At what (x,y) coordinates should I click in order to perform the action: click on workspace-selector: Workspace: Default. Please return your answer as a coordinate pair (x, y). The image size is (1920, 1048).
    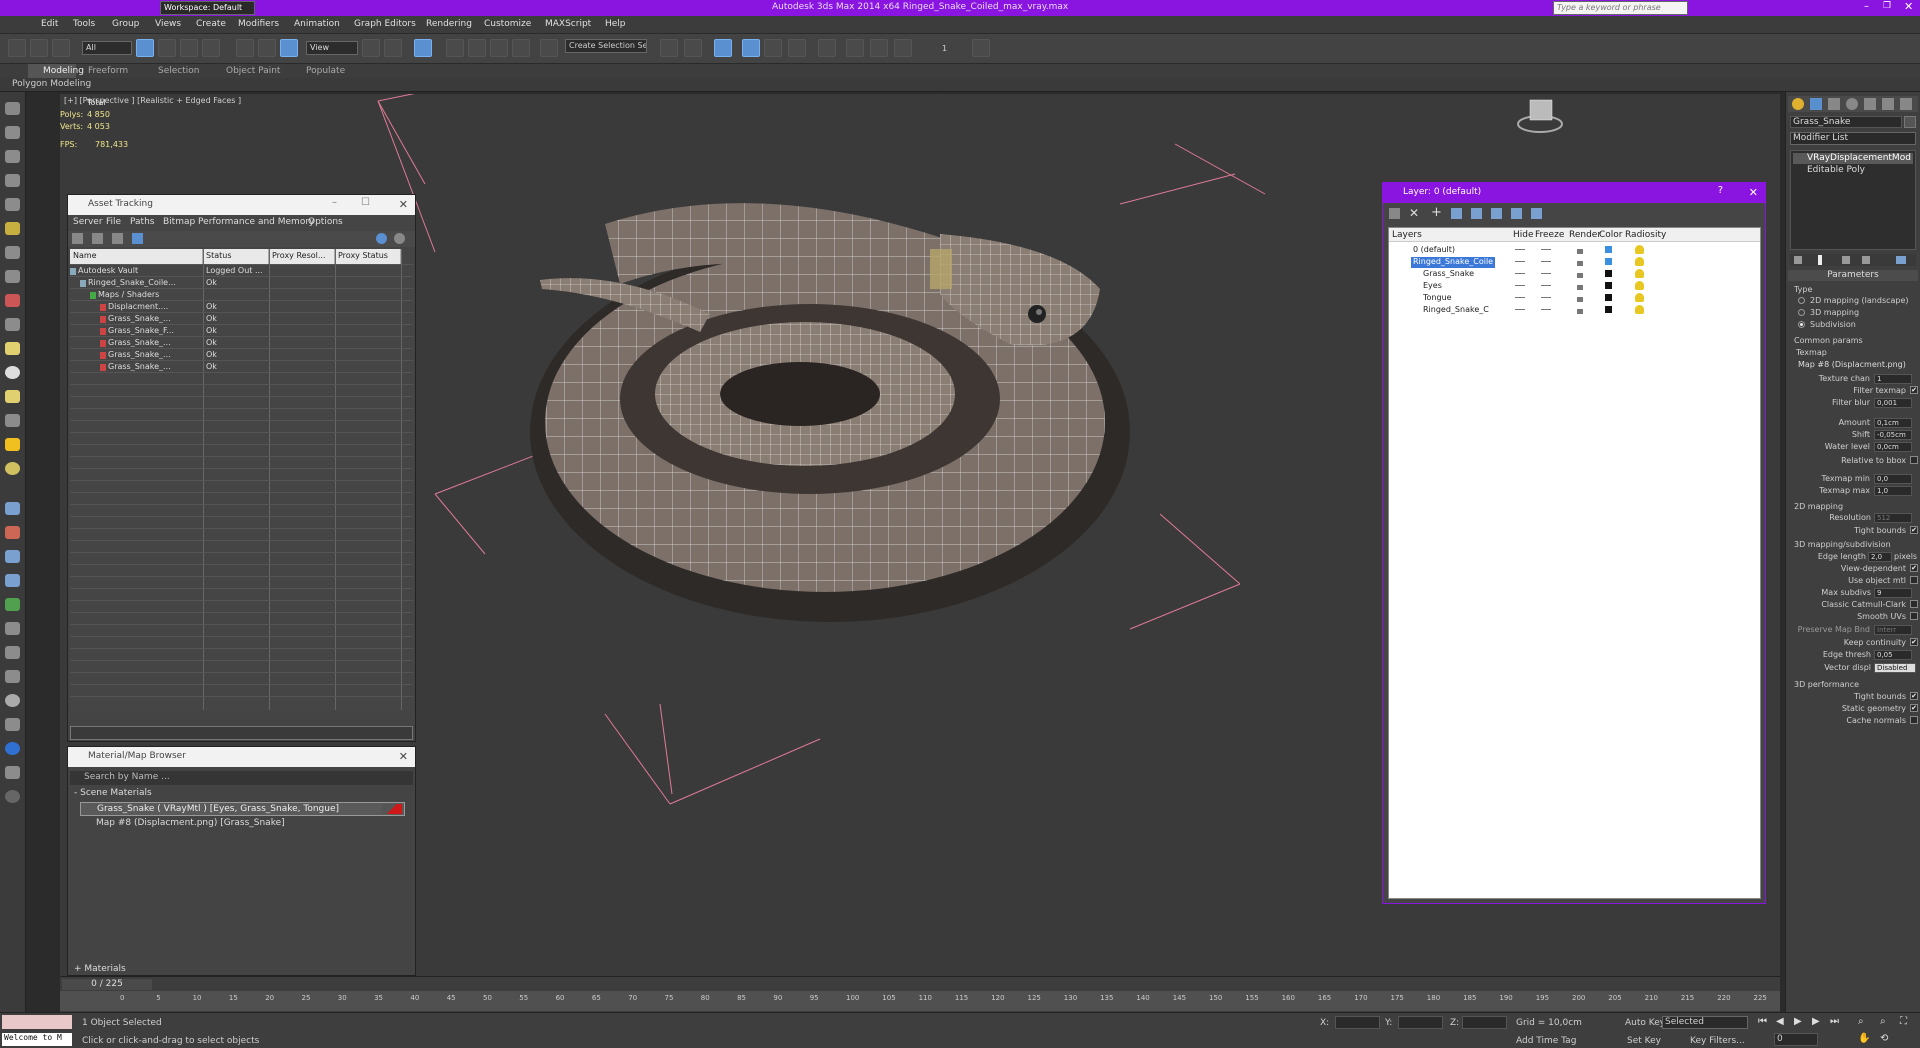
    Looking at the image, I should click on (207, 8).